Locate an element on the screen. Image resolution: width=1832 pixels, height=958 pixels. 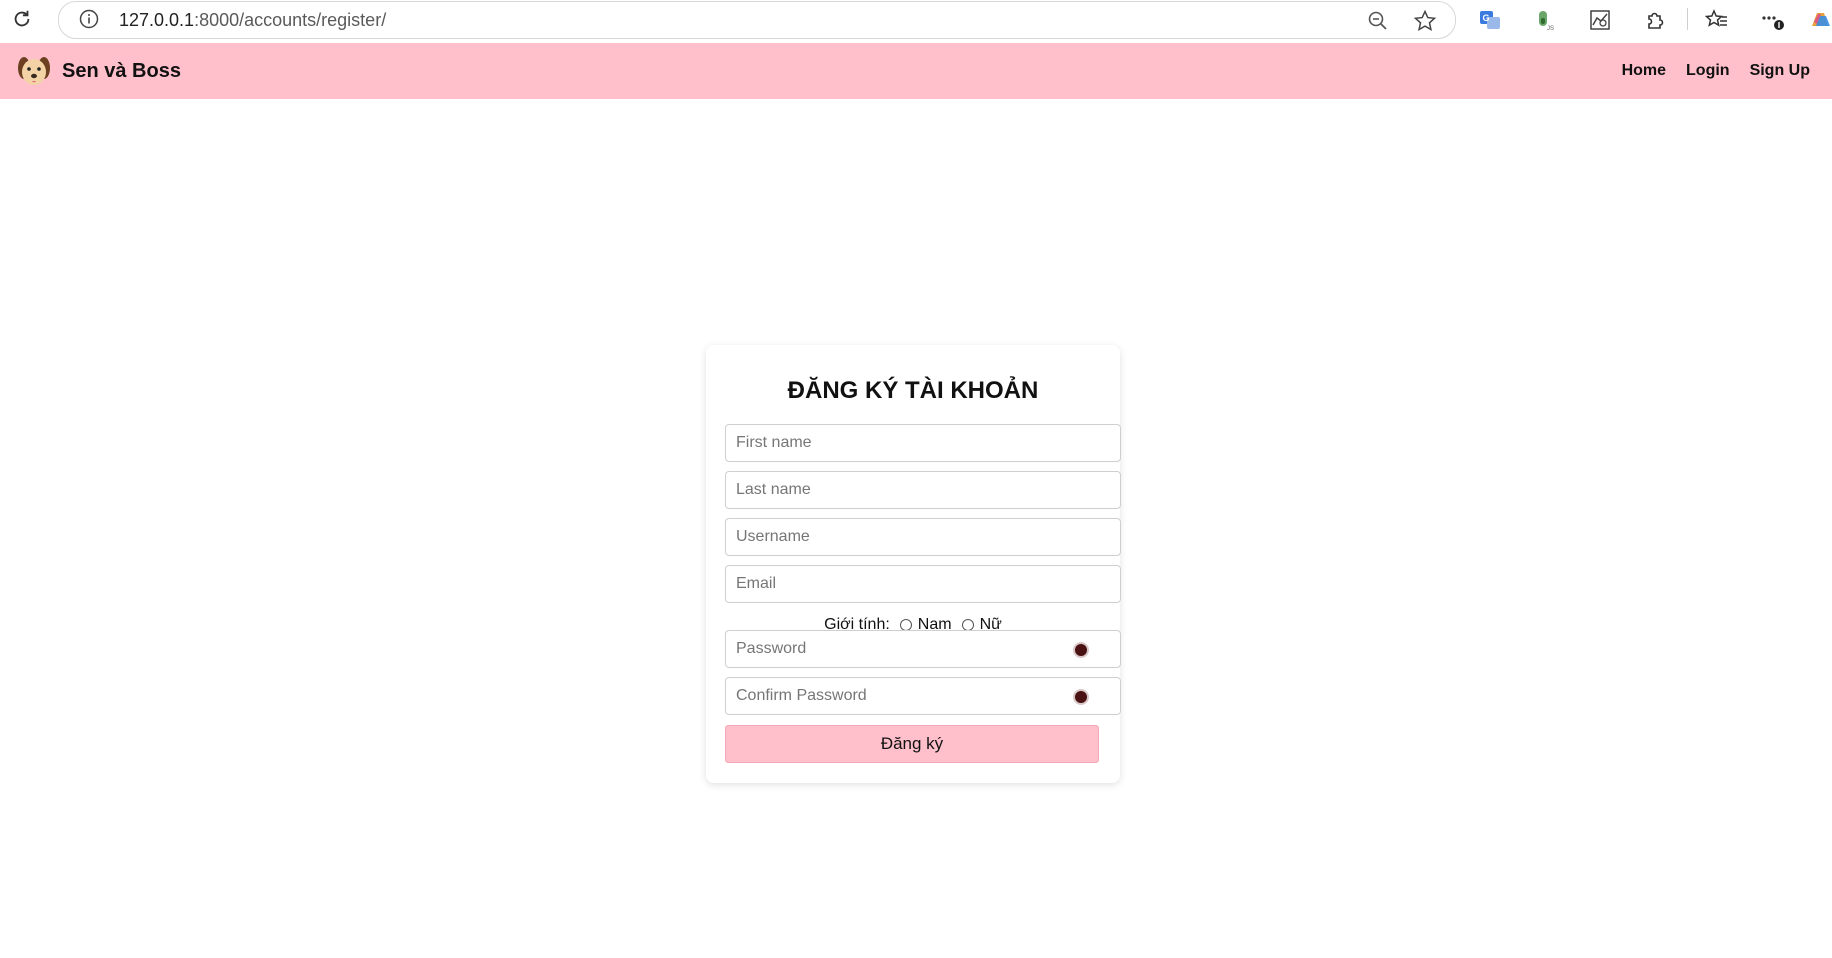
url-text: 127.0.0.1:8000/accounts/register/ is located at coordinates (252, 20).